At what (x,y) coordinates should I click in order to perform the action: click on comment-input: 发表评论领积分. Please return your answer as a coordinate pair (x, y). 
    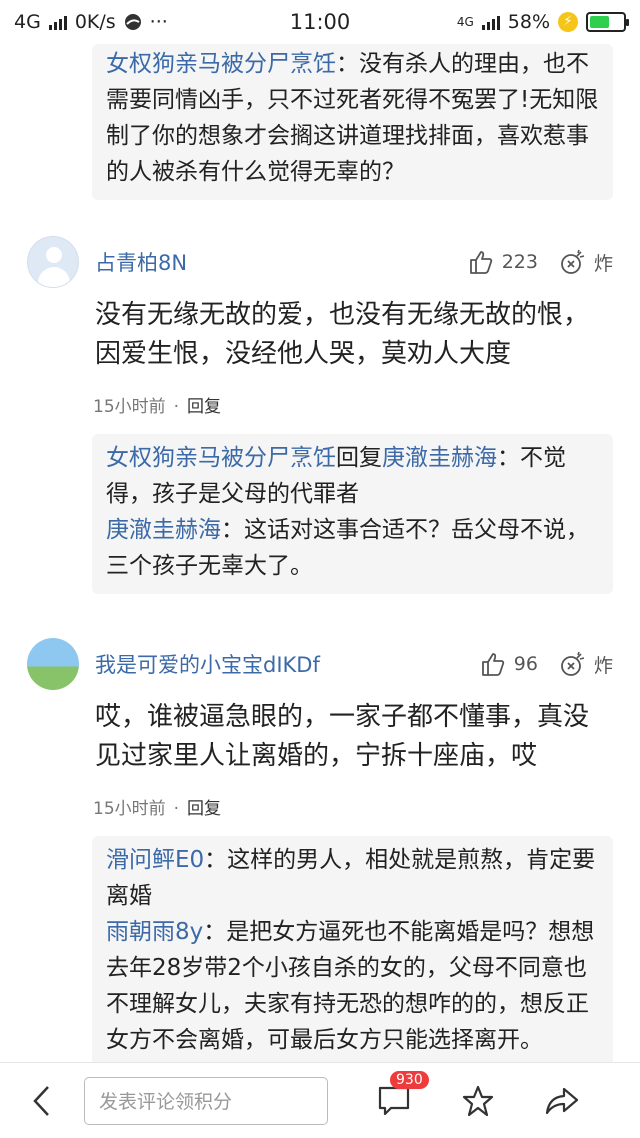
    Looking at the image, I should click on (206, 1100).